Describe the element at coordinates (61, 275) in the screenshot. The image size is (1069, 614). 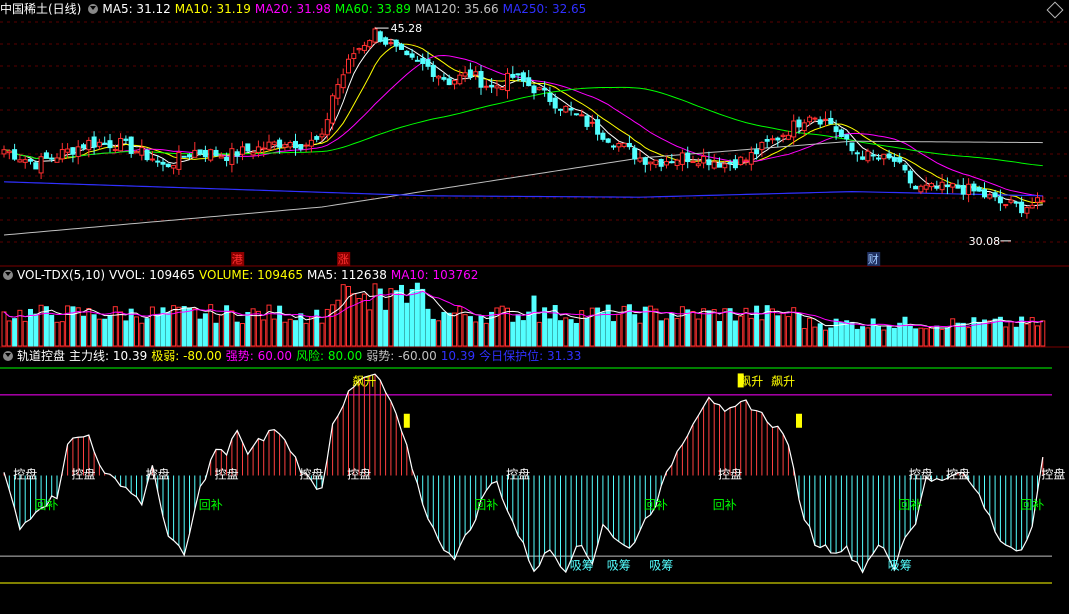
I see `volume-title: VOL-TDX(5,10)` at that location.